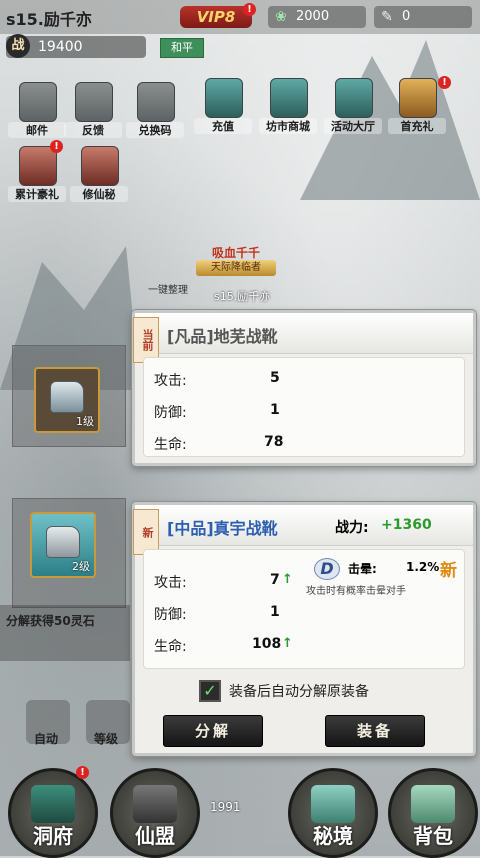  What do you see at coordinates (37, 194) in the screenshot?
I see `feature-label: 累计豪礼` at bounding box center [37, 194].